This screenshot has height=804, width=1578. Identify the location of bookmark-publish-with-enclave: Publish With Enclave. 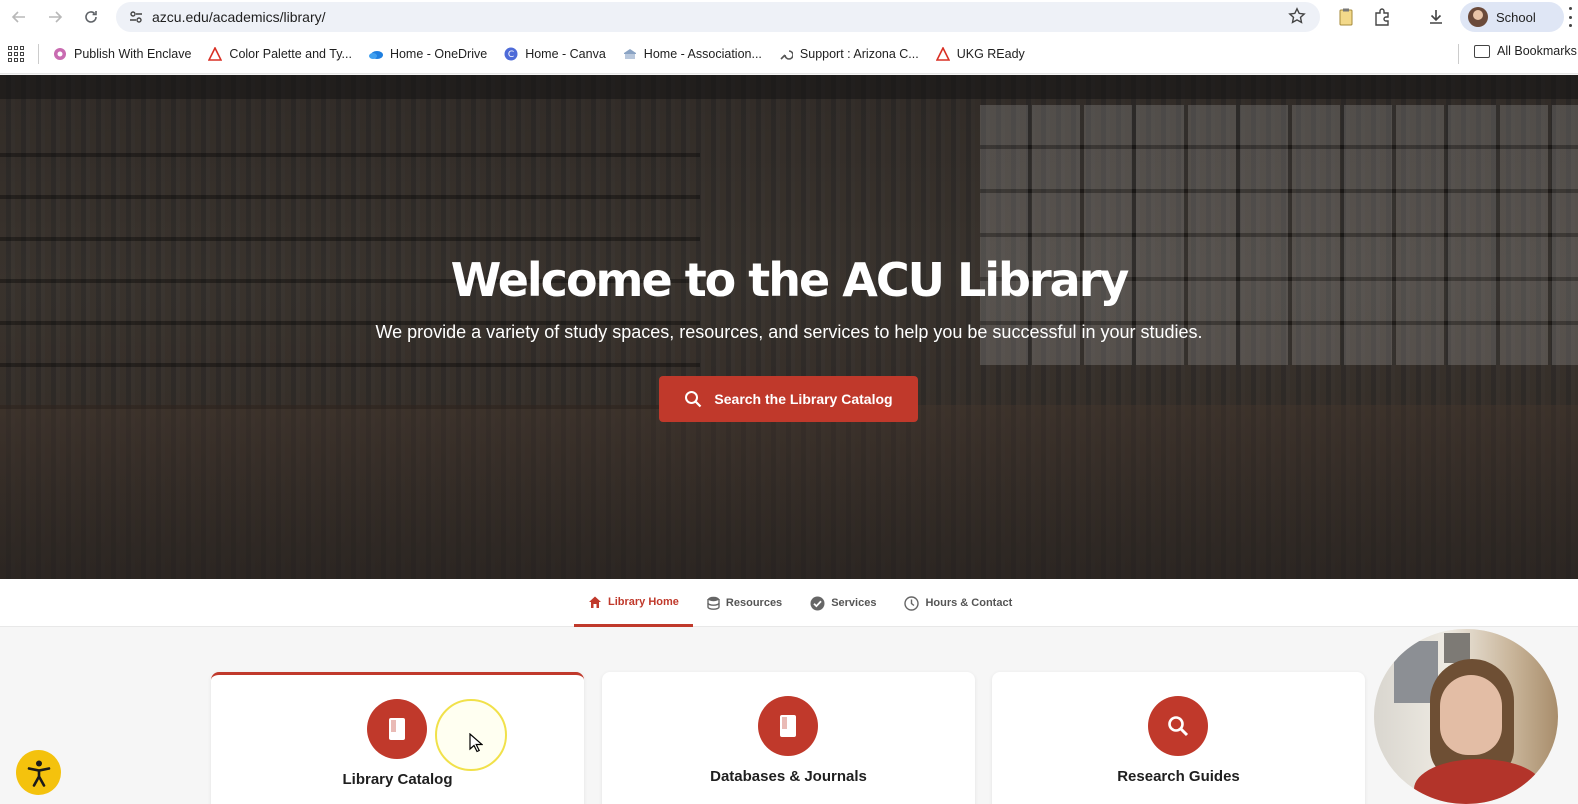
(121, 54).